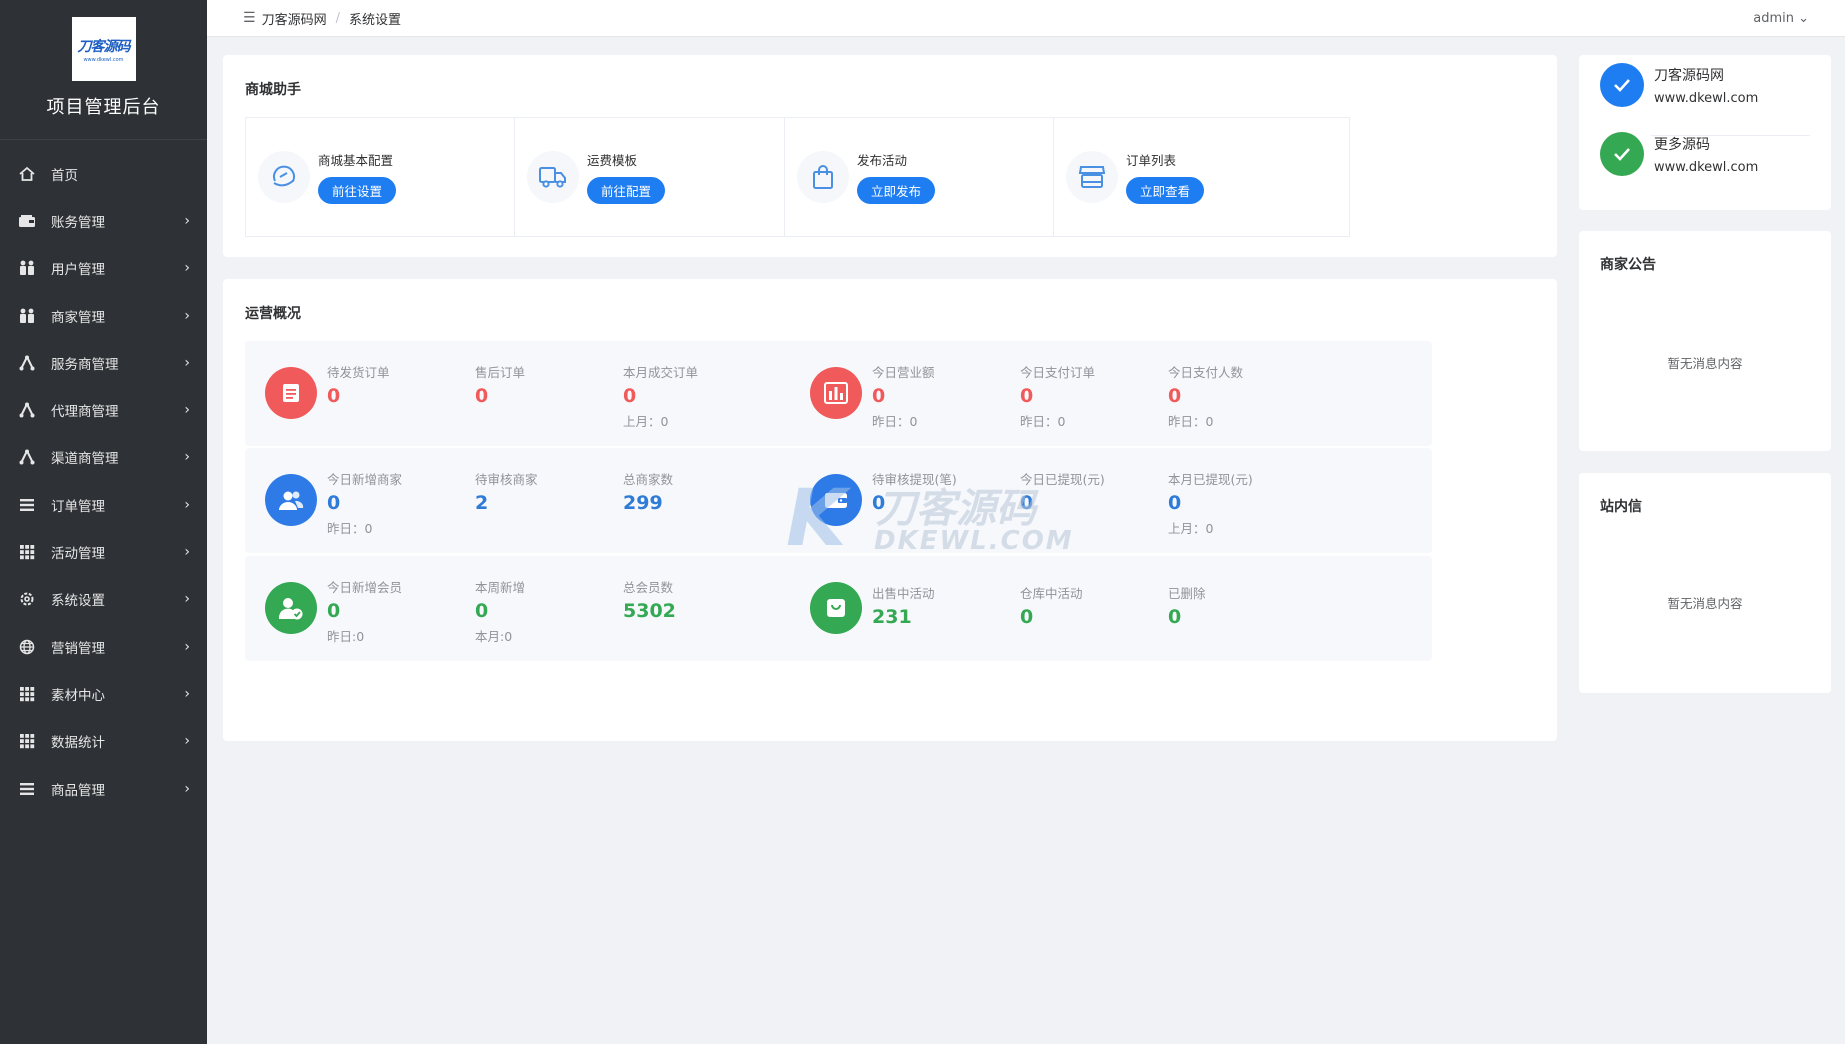  Describe the element at coordinates (273, 90) in the screenshot. I see `shop-helper-title: 商城助手` at that location.